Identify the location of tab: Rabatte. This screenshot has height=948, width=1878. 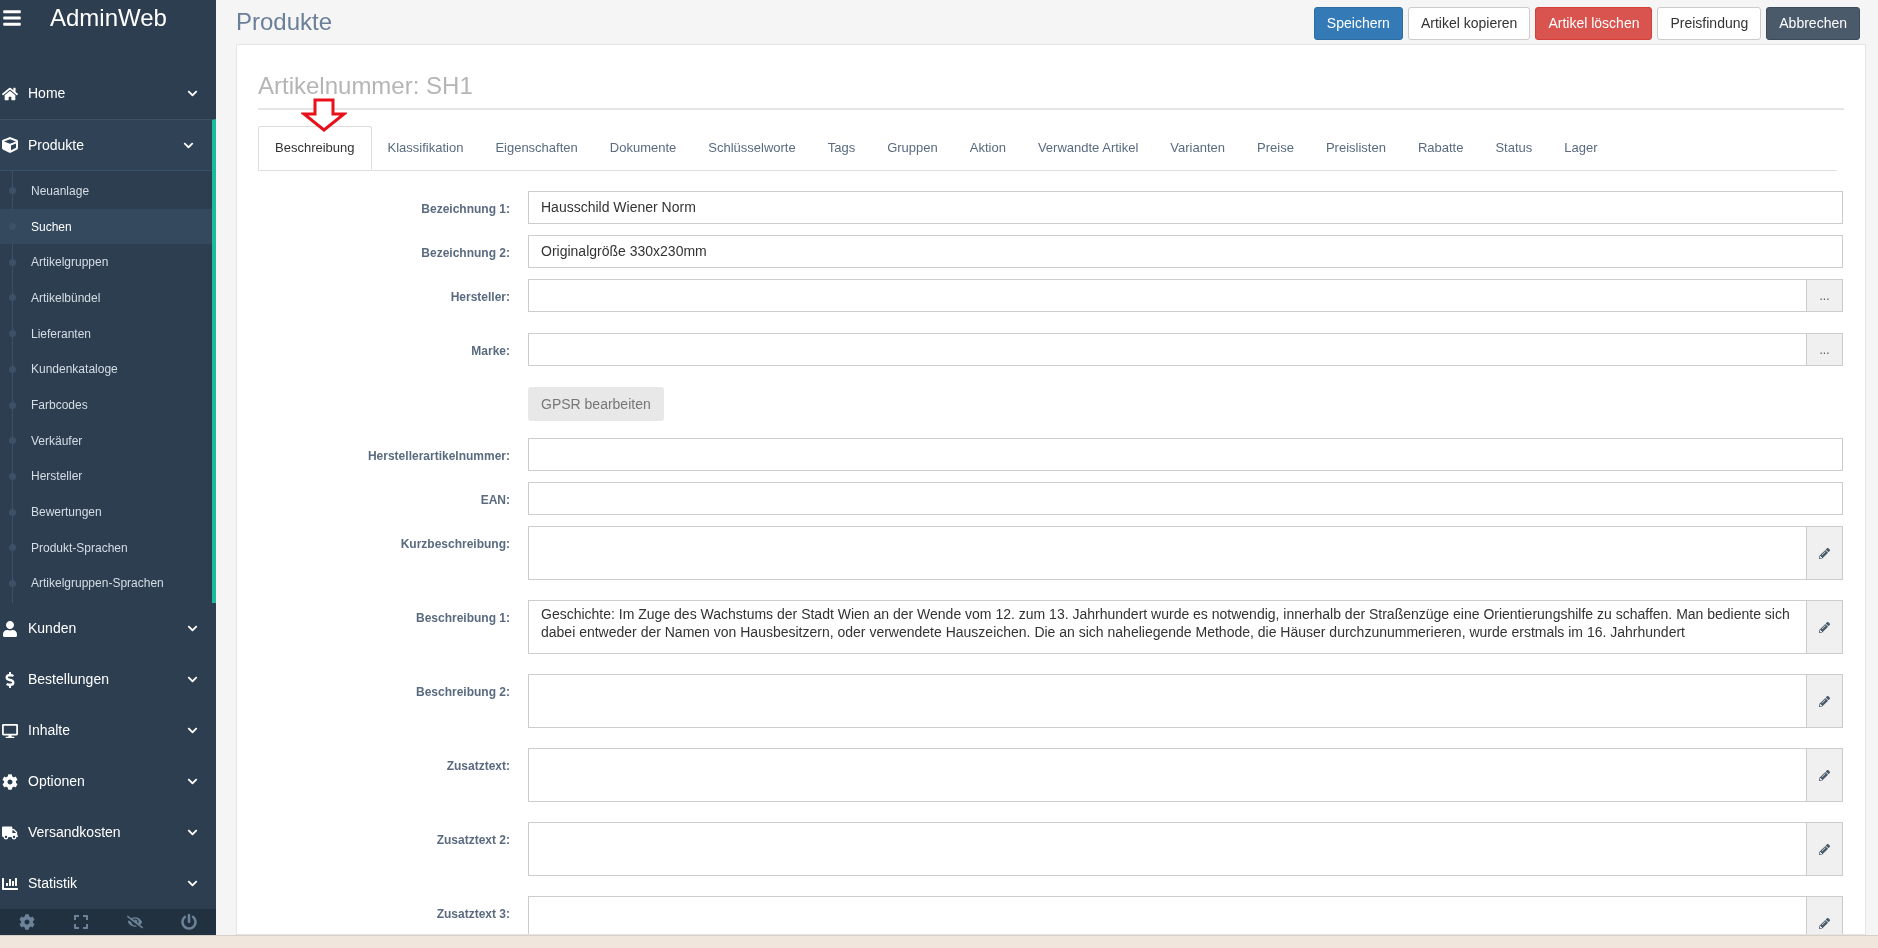
(1440, 148).